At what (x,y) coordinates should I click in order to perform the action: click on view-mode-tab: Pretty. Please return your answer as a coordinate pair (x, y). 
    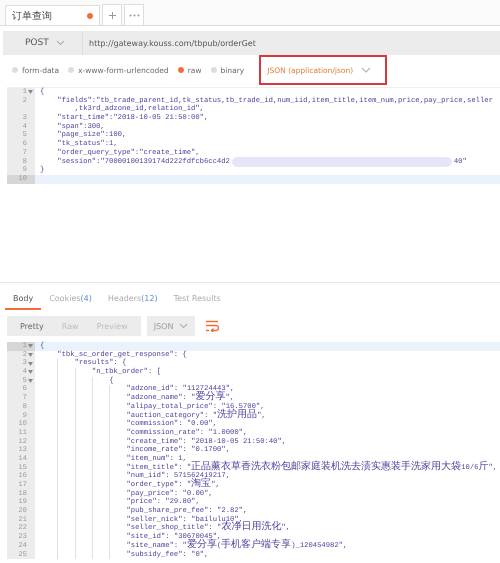
    Looking at the image, I should click on (32, 326).